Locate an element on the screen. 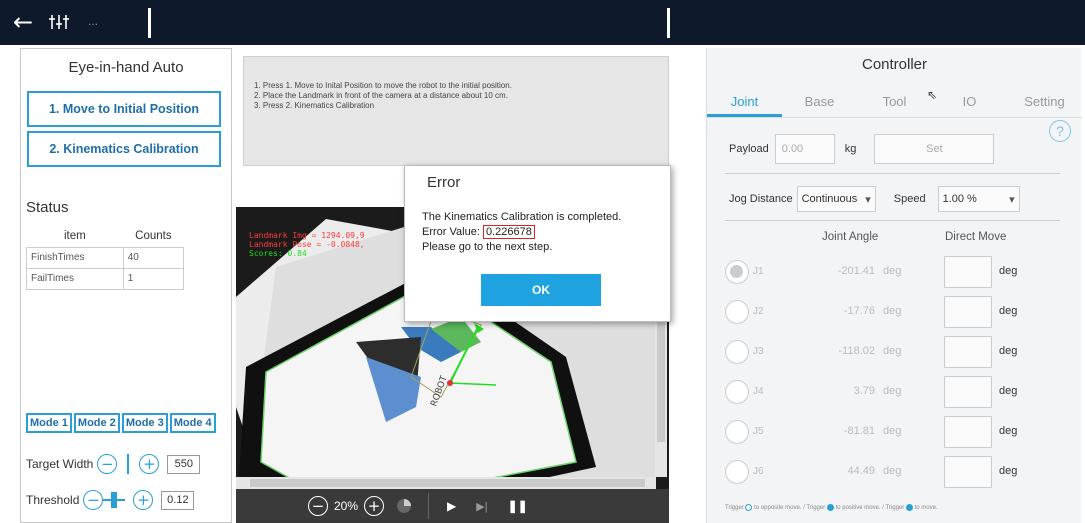  tab-joint: Joint is located at coordinates (744, 101).